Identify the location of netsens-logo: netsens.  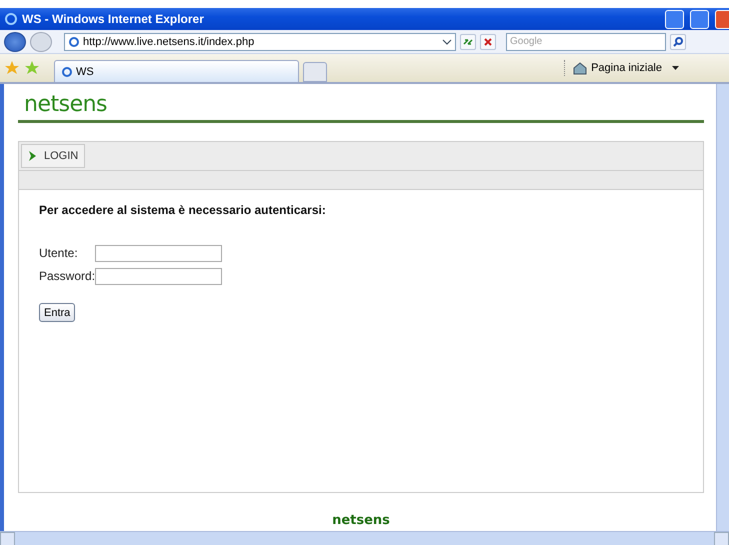
(66, 105).